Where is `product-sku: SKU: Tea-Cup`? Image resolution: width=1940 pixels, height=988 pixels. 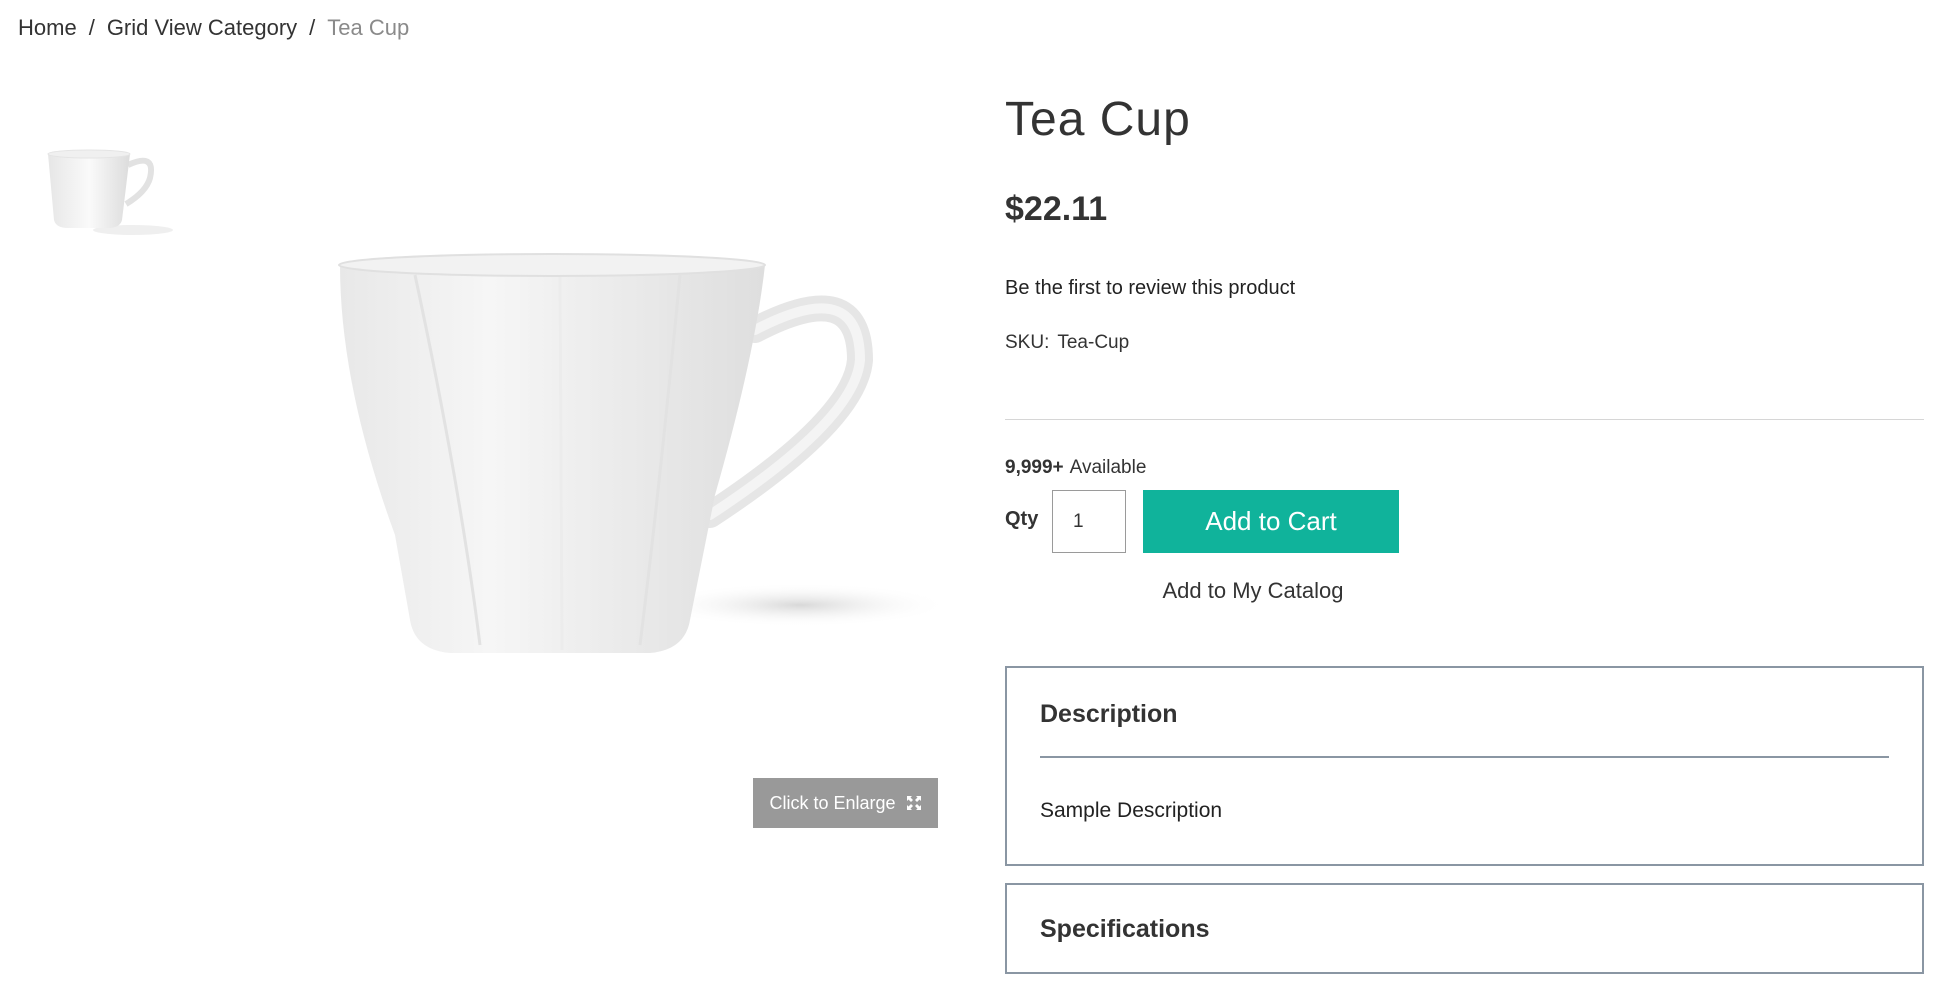 product-sku: SKU: Tea-Cup is located at coordinates (1067, 343).